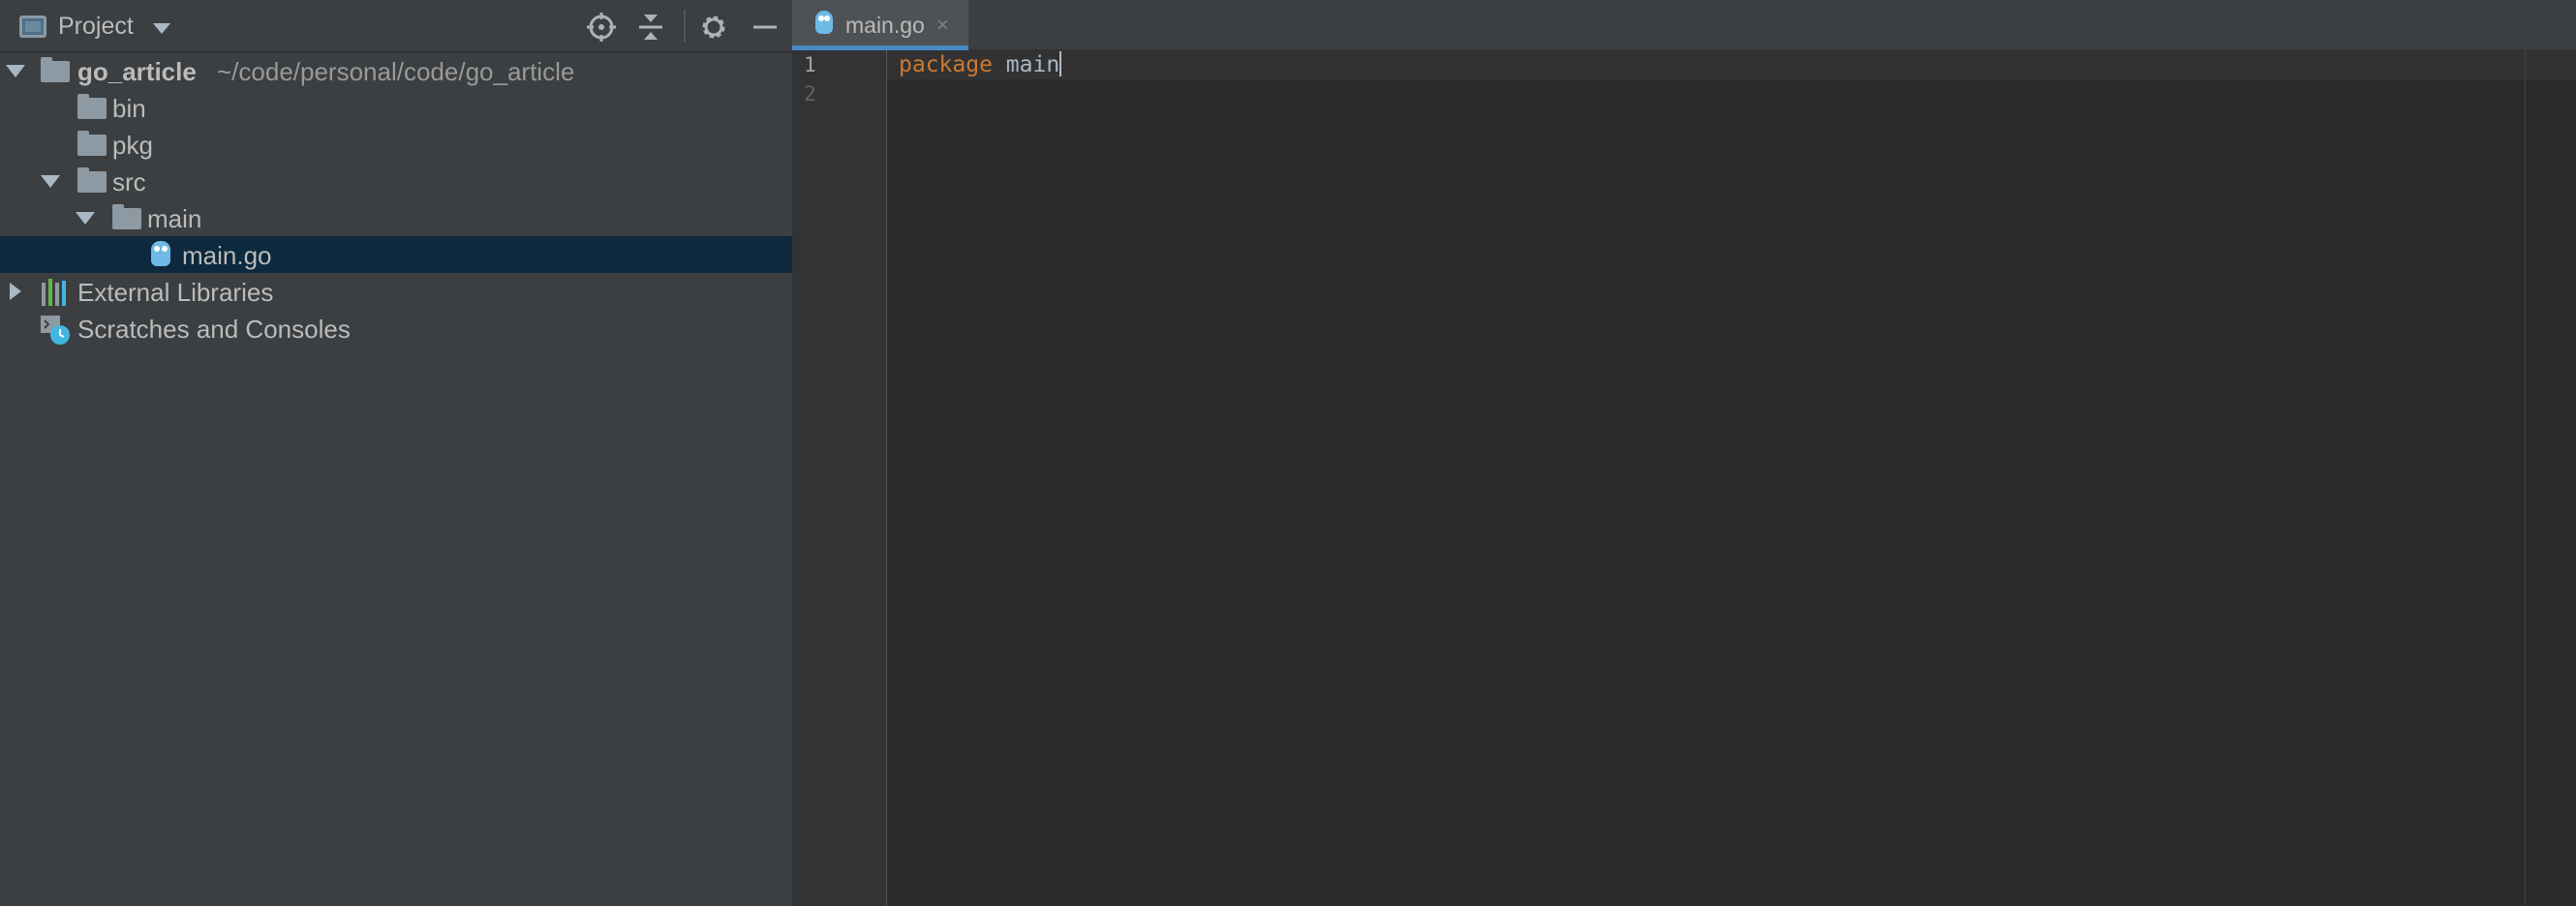  Describe the element at coordinates (214, 329) in the screenshot. I see `tree-item-label: Scratches and Consoles` at that location.